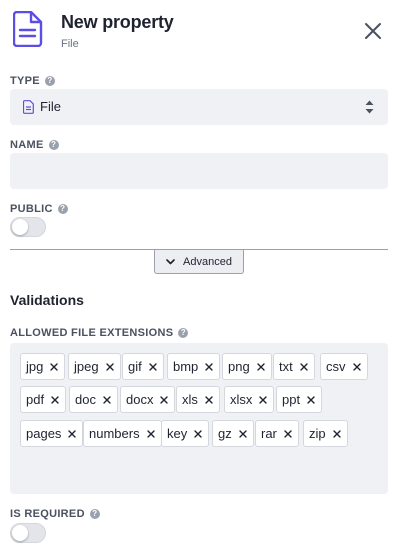  I want to click on chevron-down-icon, so click(170, 261).